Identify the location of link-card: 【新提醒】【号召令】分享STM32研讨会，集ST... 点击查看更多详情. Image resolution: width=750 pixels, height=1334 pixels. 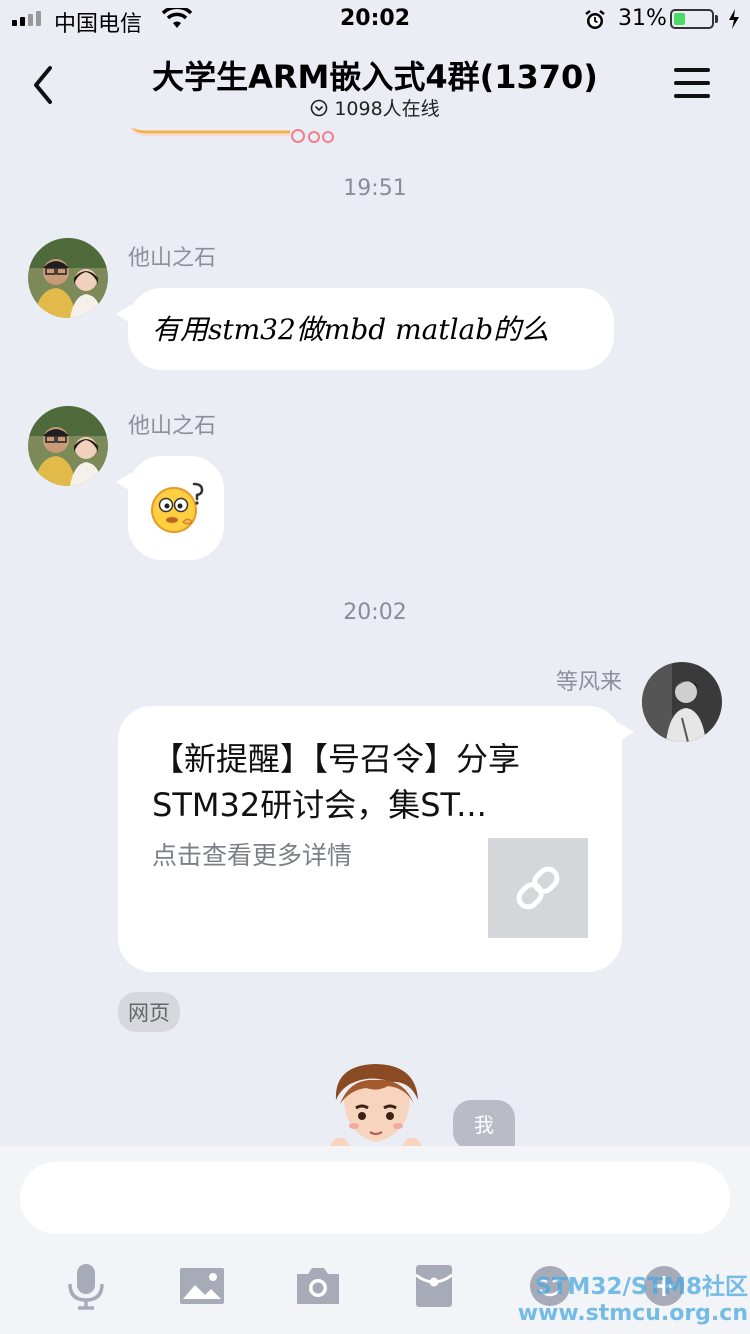
(376, 839).